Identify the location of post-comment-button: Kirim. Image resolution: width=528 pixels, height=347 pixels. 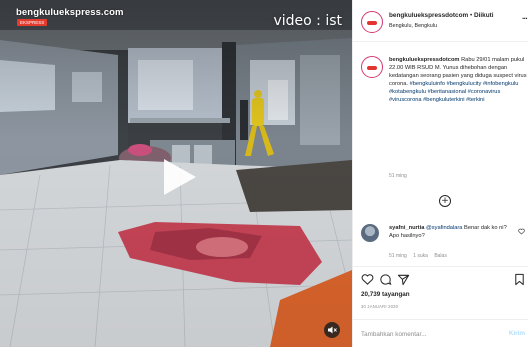
(517, 333).